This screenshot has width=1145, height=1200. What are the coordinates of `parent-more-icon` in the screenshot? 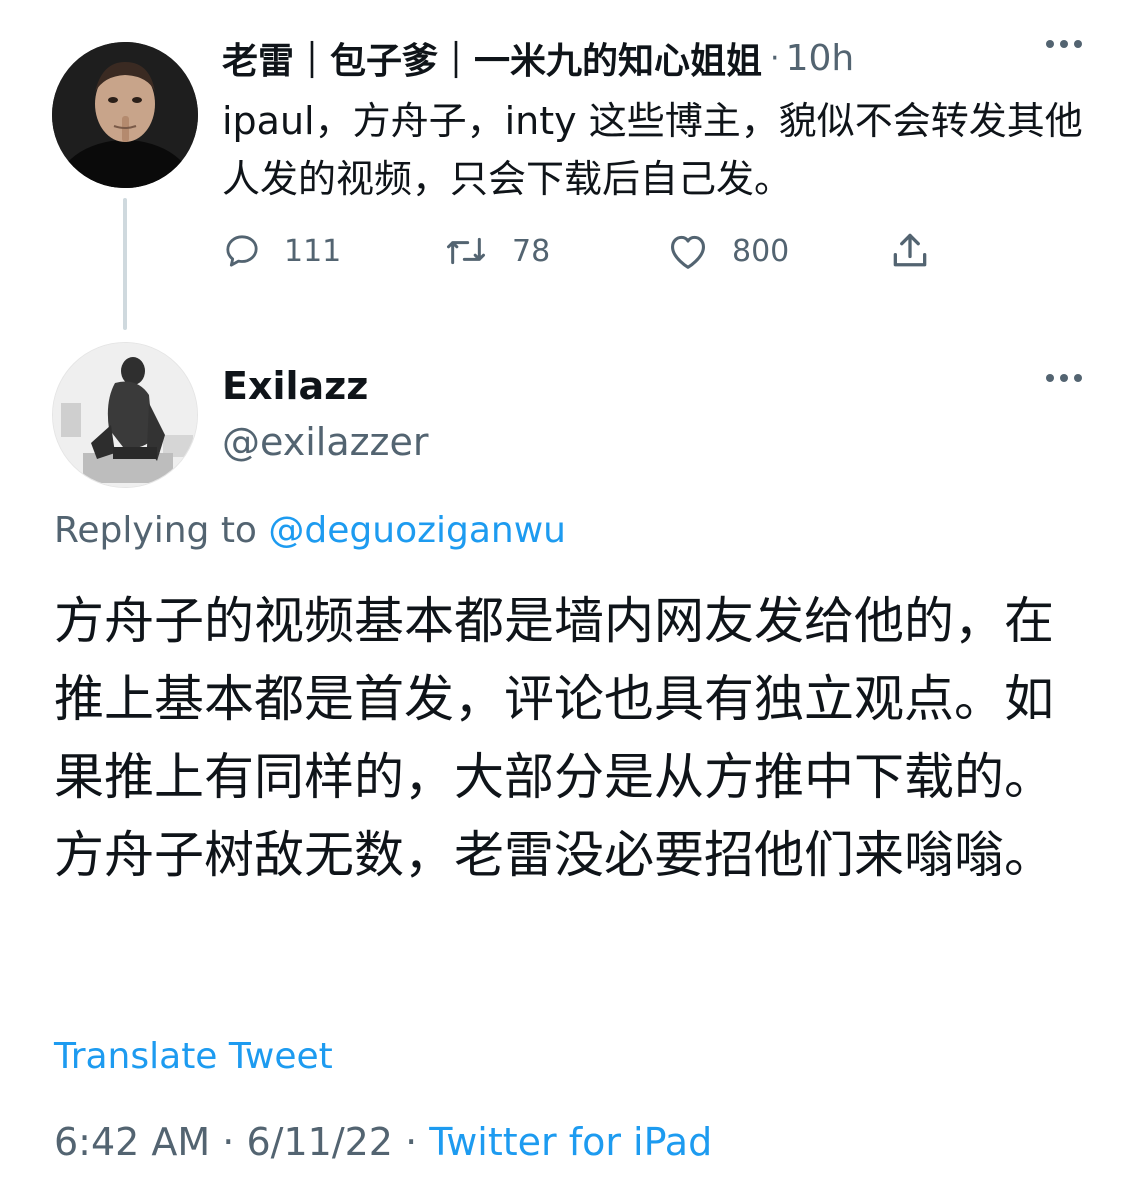 It's located at (1064, 44).